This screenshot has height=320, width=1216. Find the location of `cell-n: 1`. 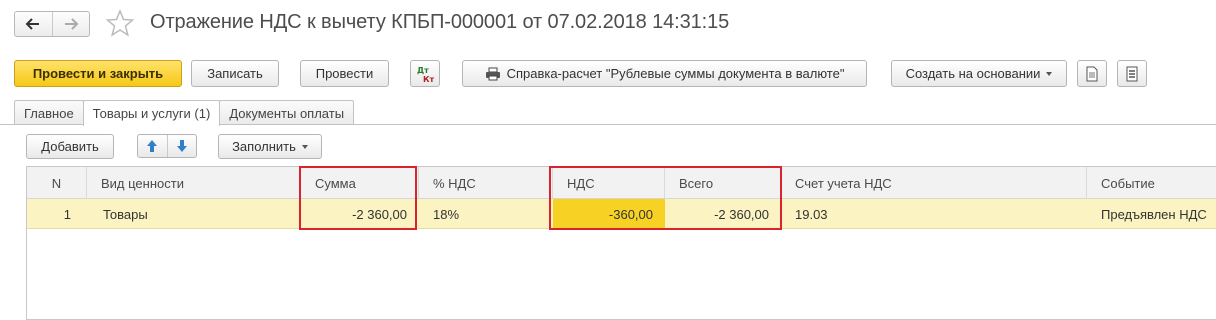

cell-n: 1 is located at coordinates (57, 214).